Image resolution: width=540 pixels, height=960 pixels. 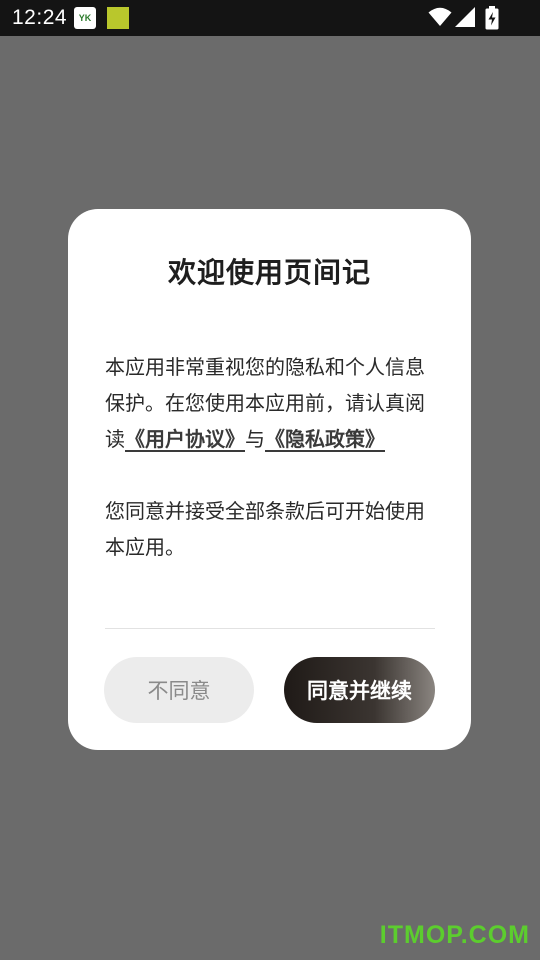 I want to click on disagree-button: 不同意, so click(x=179, y=690).